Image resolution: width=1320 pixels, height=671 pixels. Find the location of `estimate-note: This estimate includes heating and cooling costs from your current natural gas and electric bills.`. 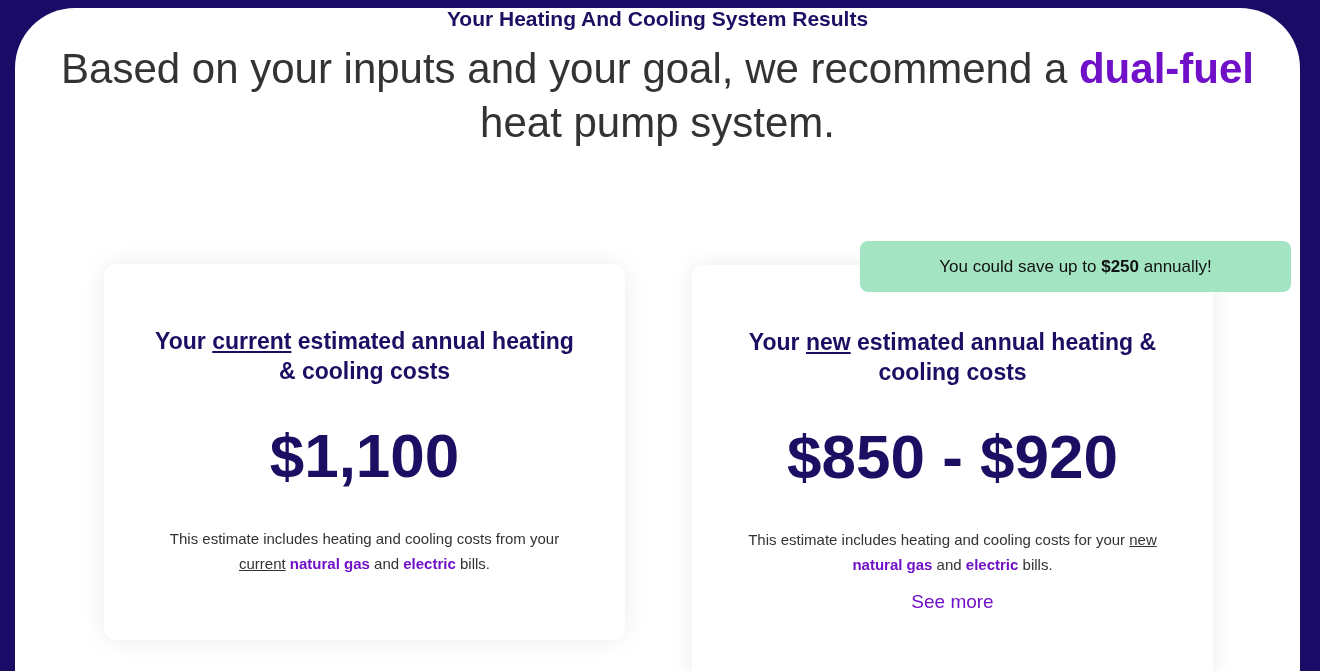

estimate-note: This estimate includes heating and cooling costs from your current natural gas and electric bills. is located at coordinates (364, 551).